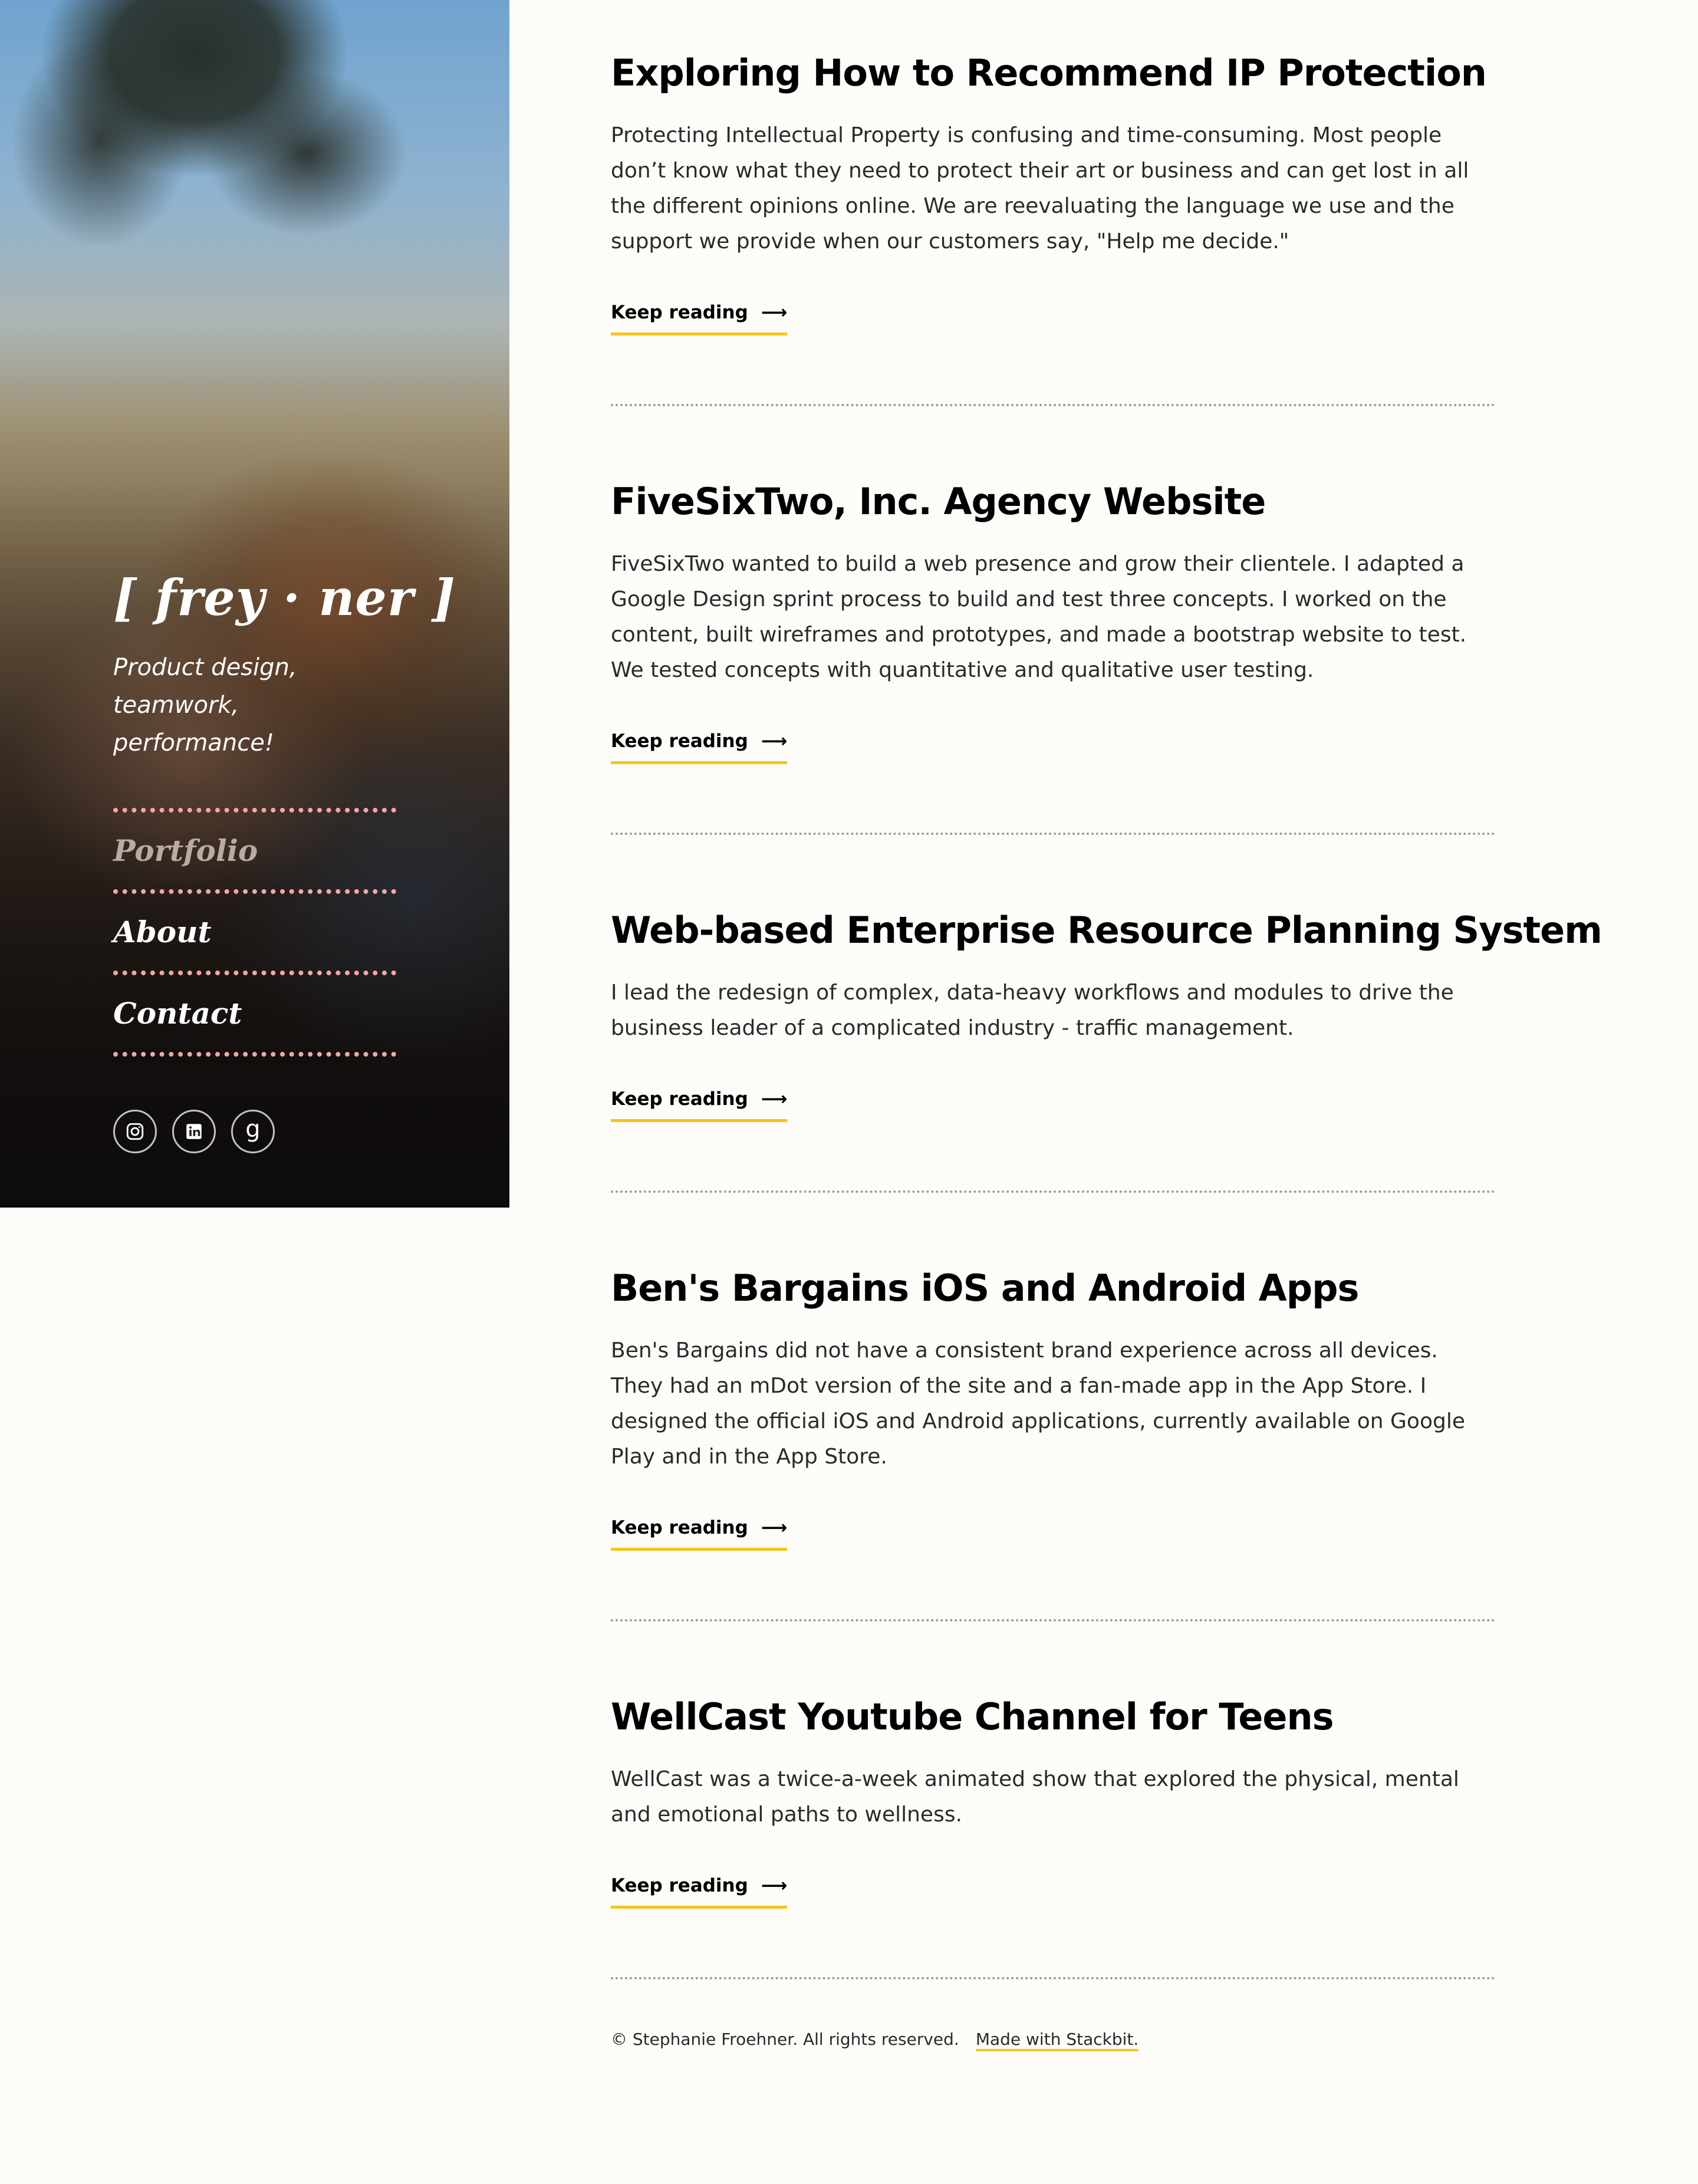  Describe the element at coordinates (1057, 2040) in the screenshot. I see `stackbit-link: Made with Stackbit.` at that location.